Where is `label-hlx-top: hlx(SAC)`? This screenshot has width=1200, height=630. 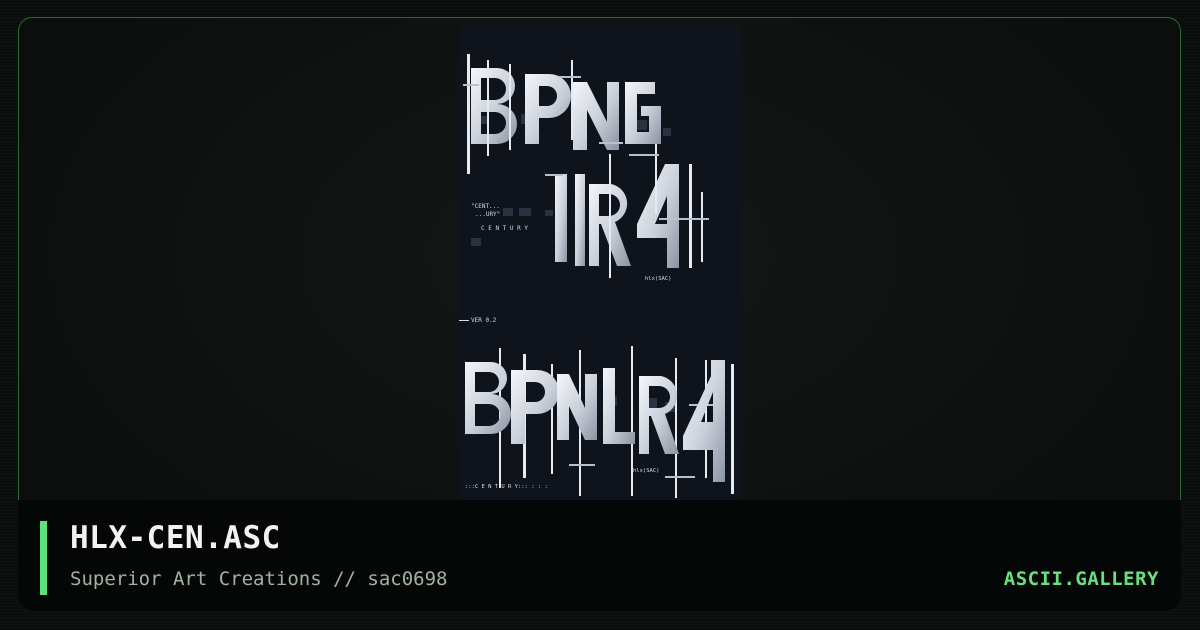 label-hlx-top: hlx(SAC) is located at coordinates (658, 279).